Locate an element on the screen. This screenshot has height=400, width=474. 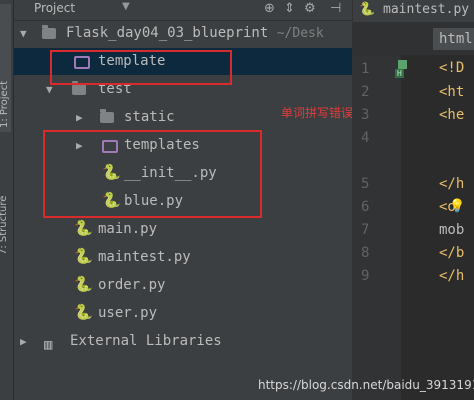
annotation-box-template is located at coordinates (141, 67).